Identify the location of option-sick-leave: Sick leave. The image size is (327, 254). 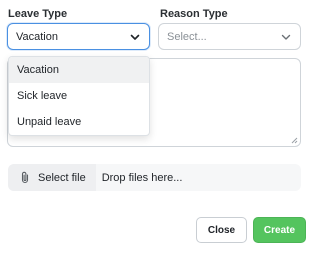
(79, 96).